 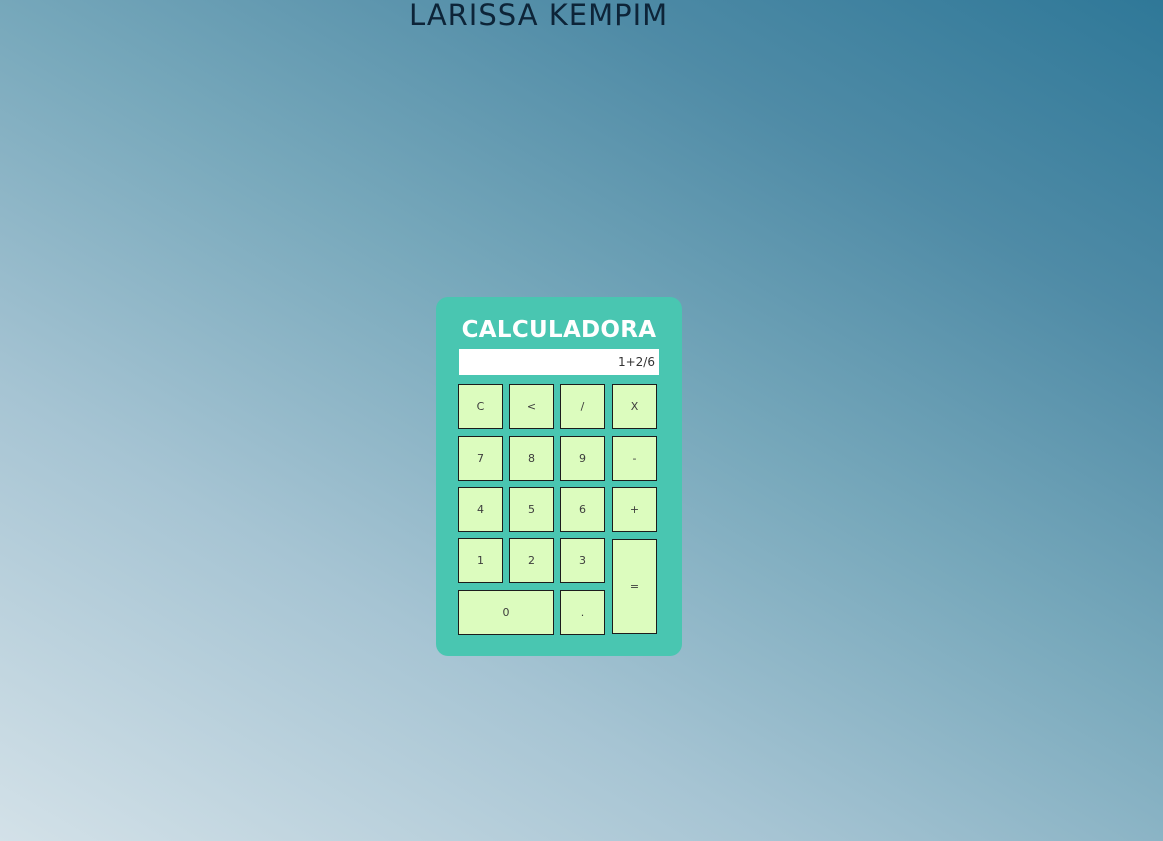 I want to click on digit-2-button: 2, so click(x=531, y=560).